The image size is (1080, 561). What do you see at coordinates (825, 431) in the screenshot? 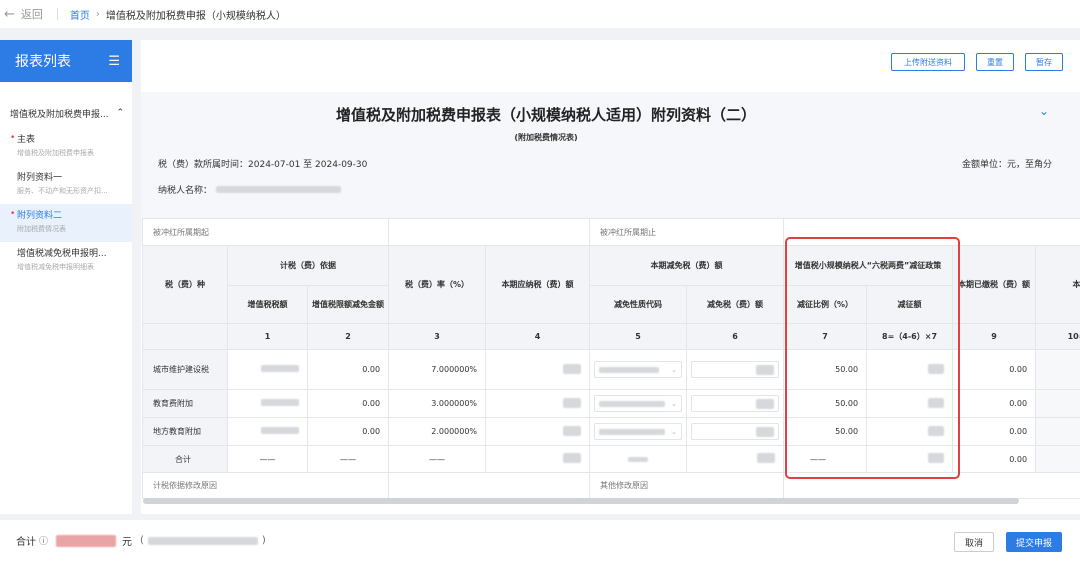
I see `reduction-ratio-cell: 50.00` at bounding box center [825, 431].